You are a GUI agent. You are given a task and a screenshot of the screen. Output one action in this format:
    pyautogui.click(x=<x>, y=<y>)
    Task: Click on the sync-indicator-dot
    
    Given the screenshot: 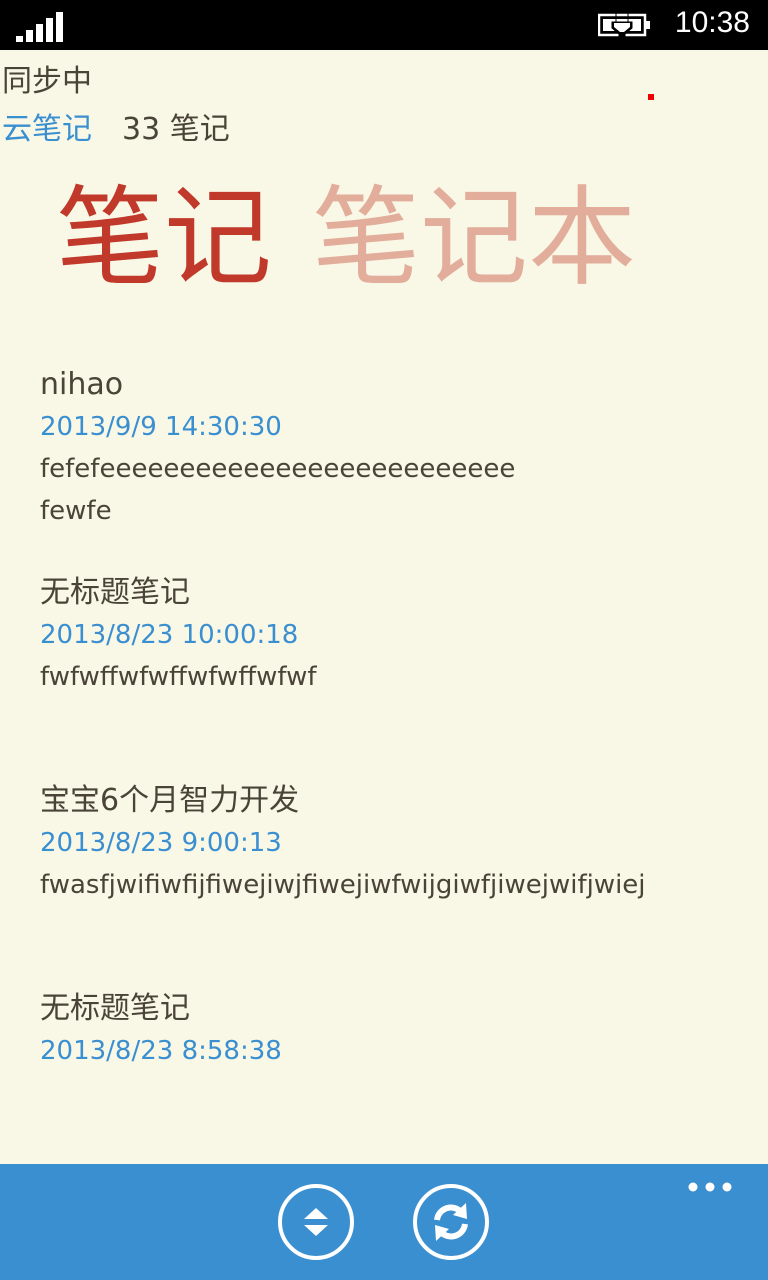 What is the action you would take?
    pyautogui.click(x=651, y=97)
    